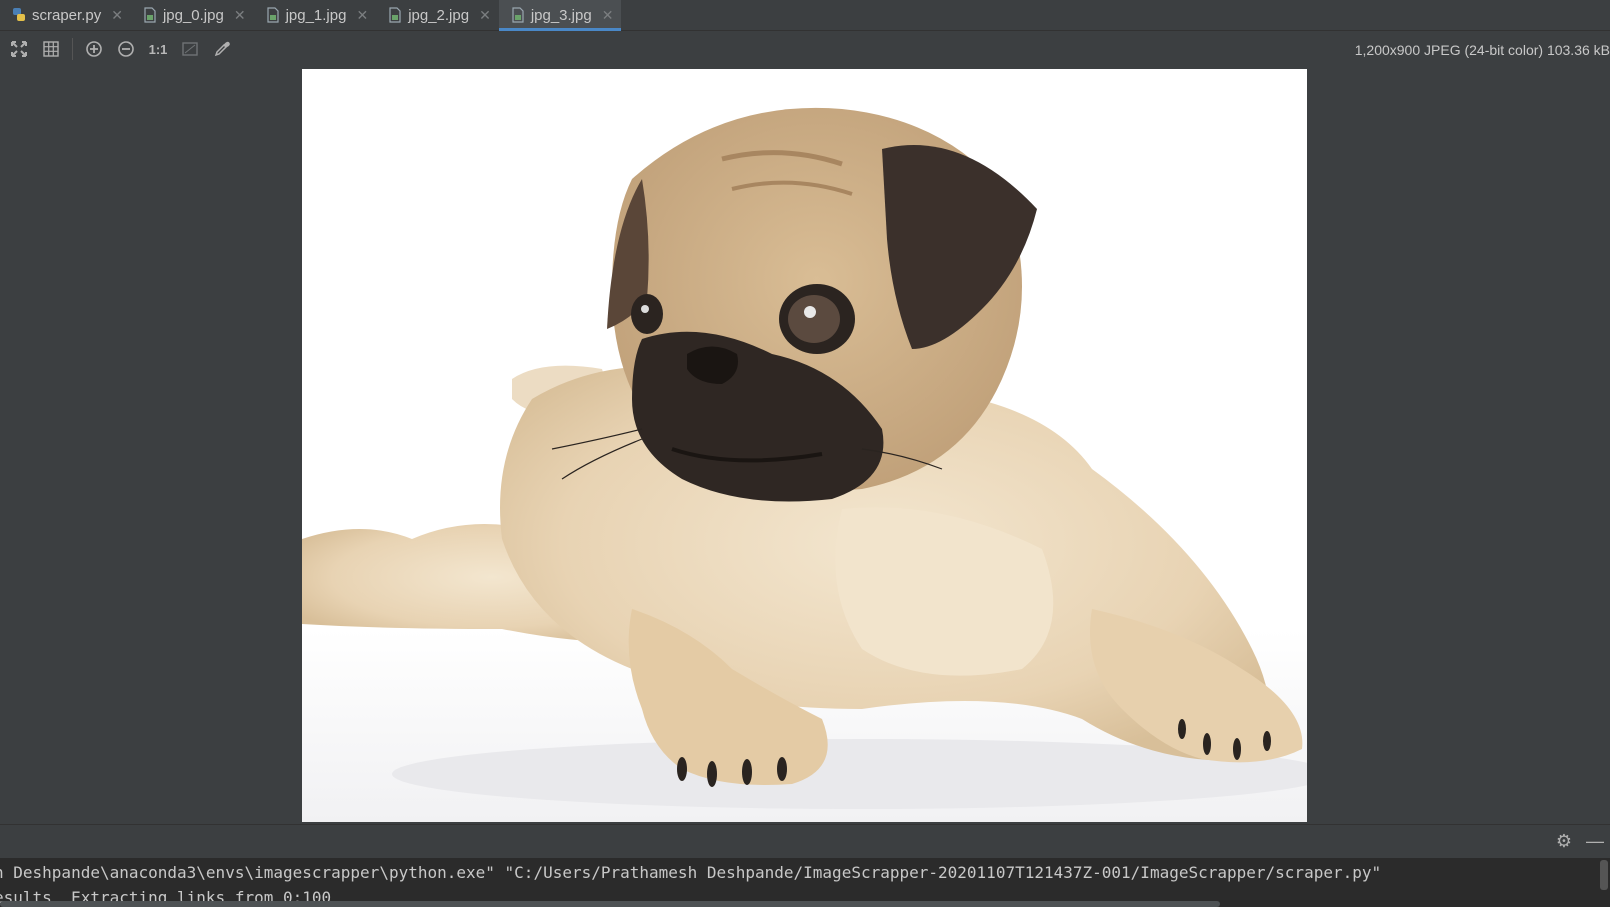 Image resolution: width=1610 pixels, height=907 pixels. I want to click on tab-jpg-2: jpg_2.jpg ✕, so click(437, 15).